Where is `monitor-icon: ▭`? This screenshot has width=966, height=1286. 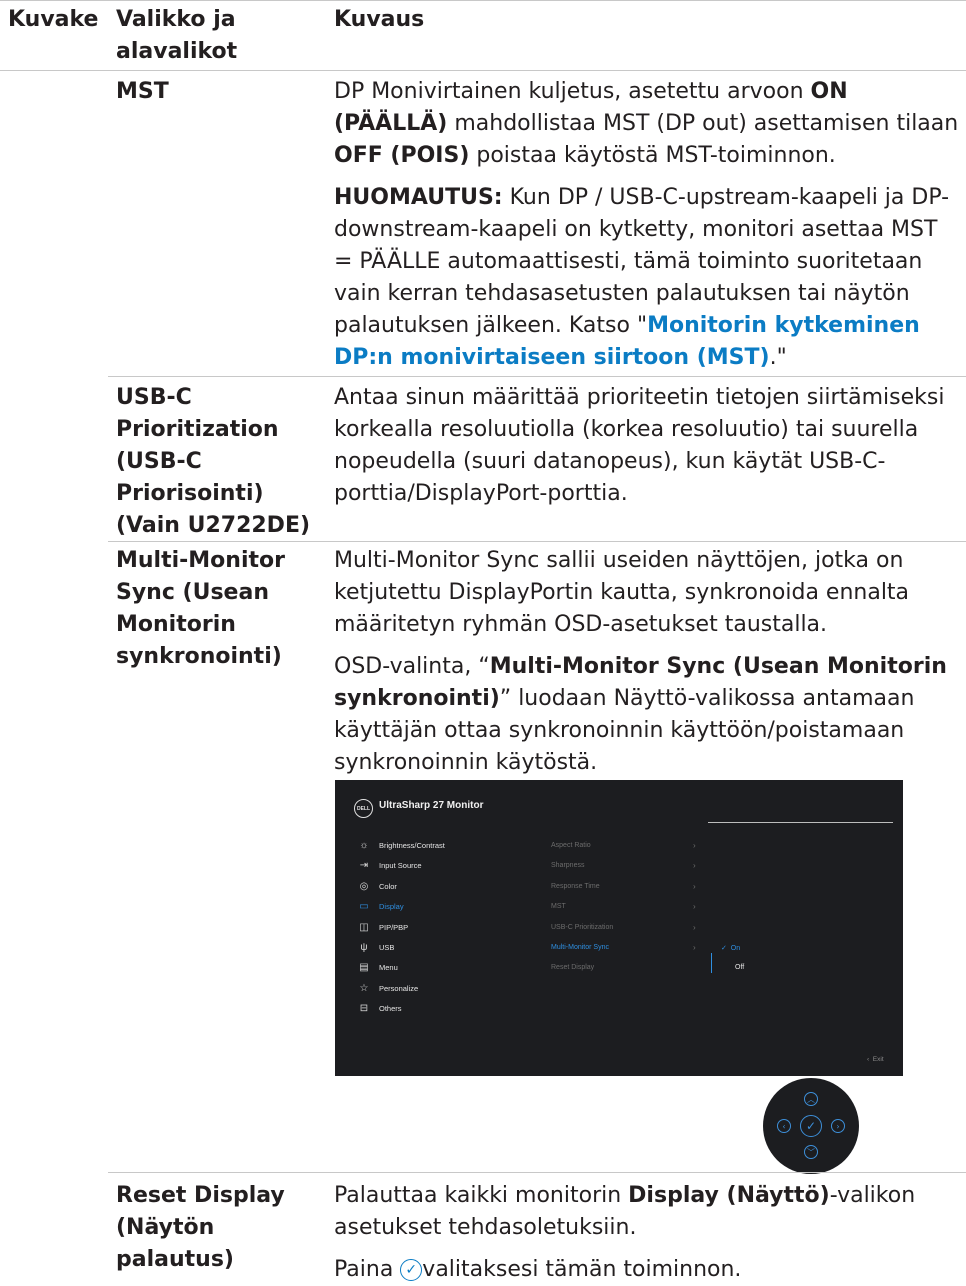 monitor-icon: ▭ is located at coordinates (364, 906).